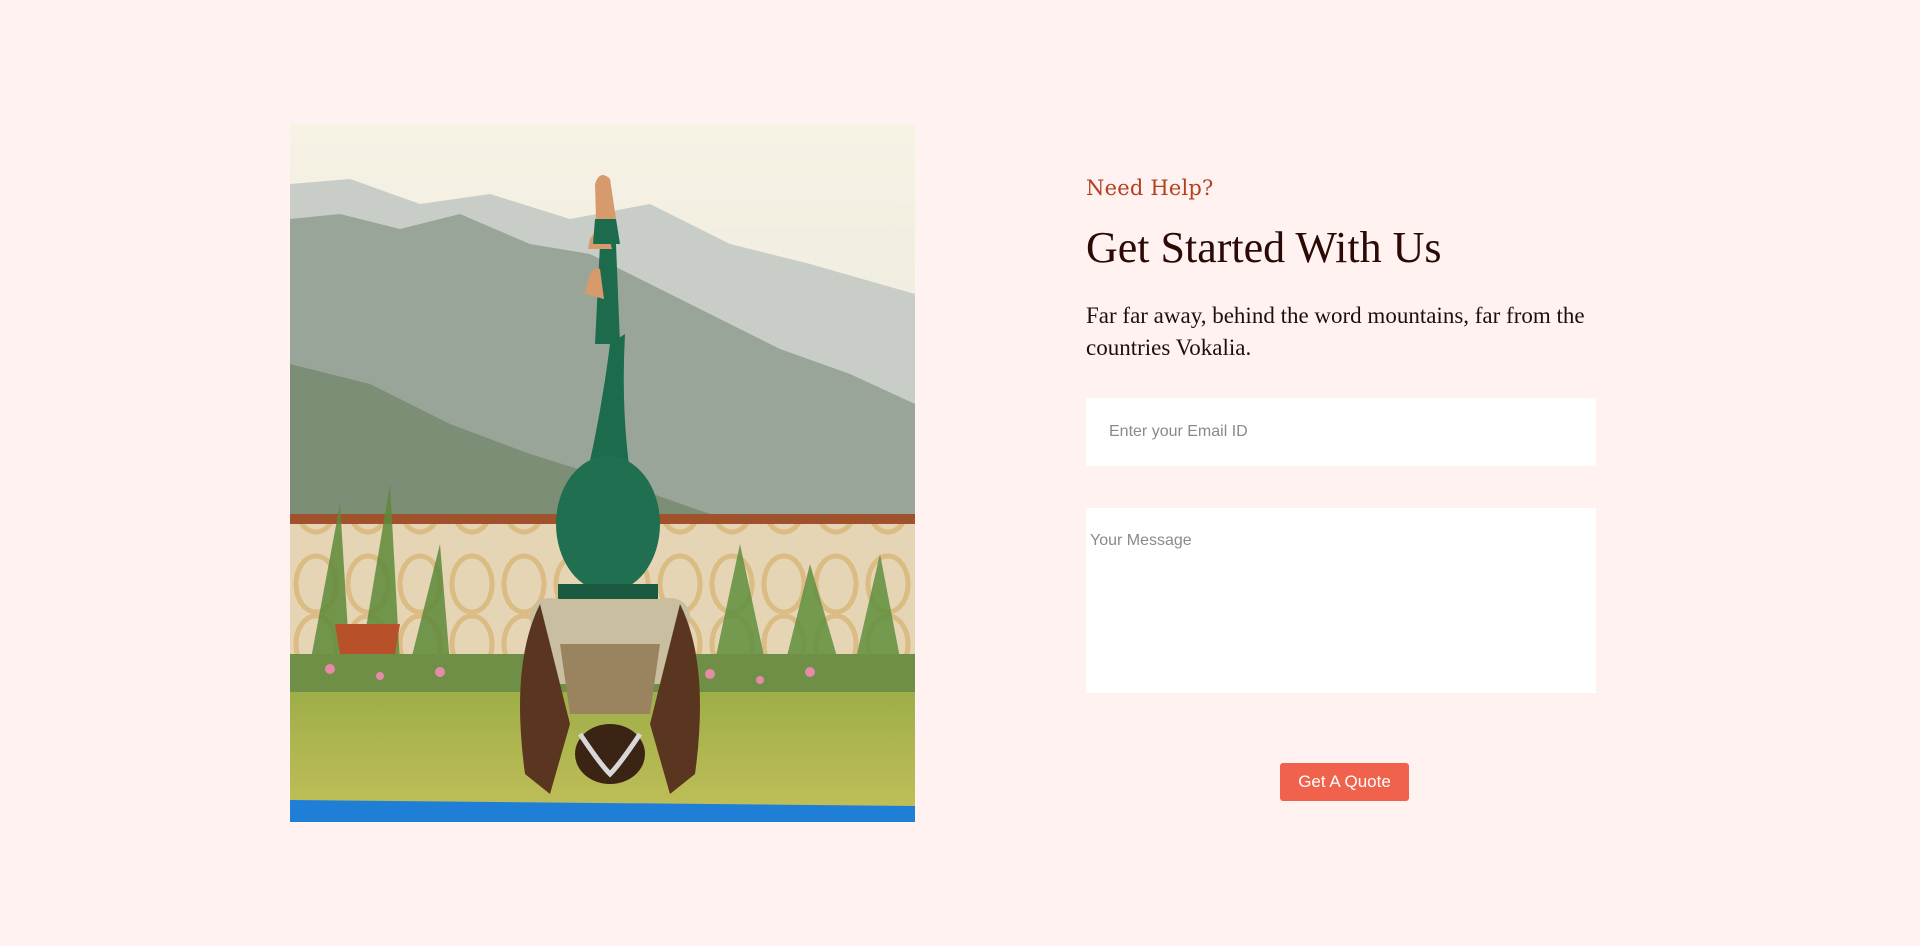 The width and height of the screenshot is (1920, 946). I want to click on page-title: Get Started With Us, so click(1264, 247).